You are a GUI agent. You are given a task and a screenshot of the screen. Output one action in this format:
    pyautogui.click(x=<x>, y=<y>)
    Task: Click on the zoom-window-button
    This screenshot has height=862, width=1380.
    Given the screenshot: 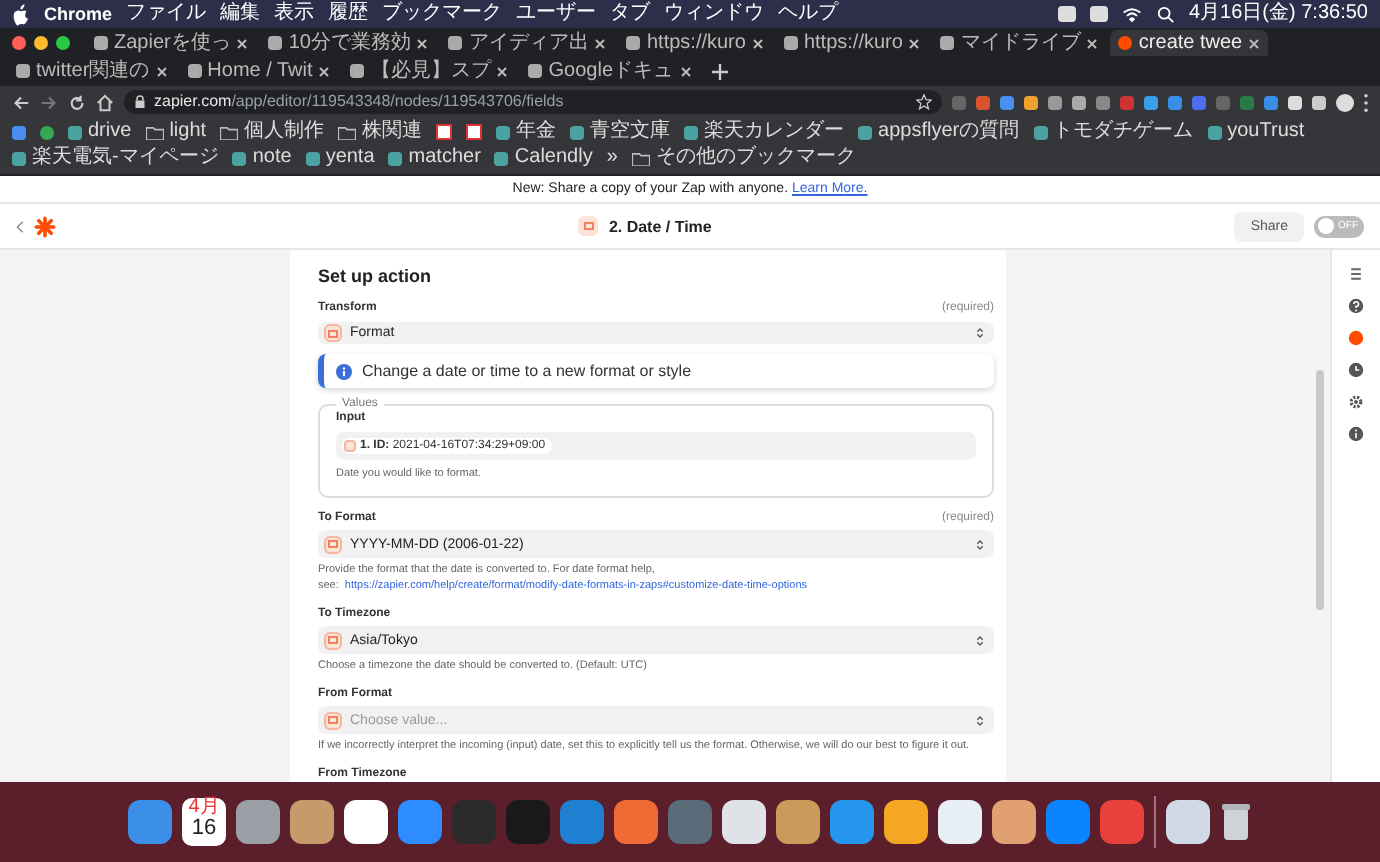 What is the action you would take?
    pyautogui.click(x=63, y=43)
    